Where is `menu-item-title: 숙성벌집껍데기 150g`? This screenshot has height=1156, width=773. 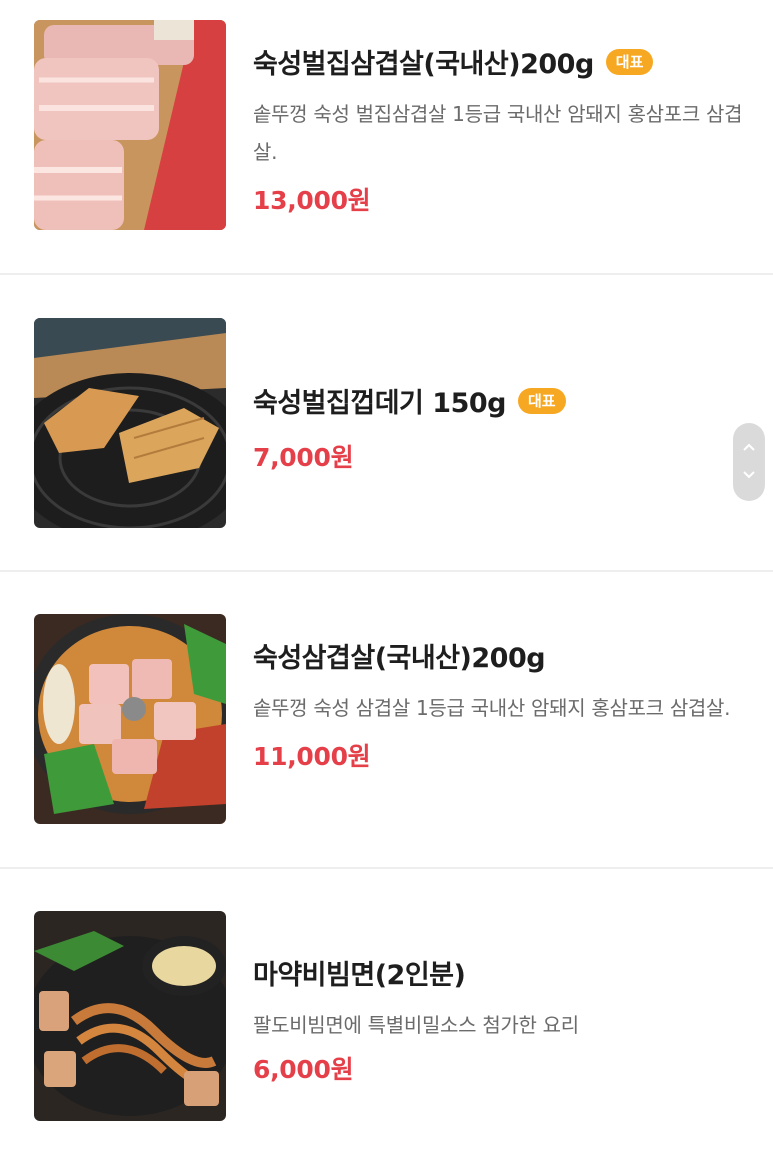
menu-item-title: 숙성벌집껍데기 150g is located at coordinates (379, 403).